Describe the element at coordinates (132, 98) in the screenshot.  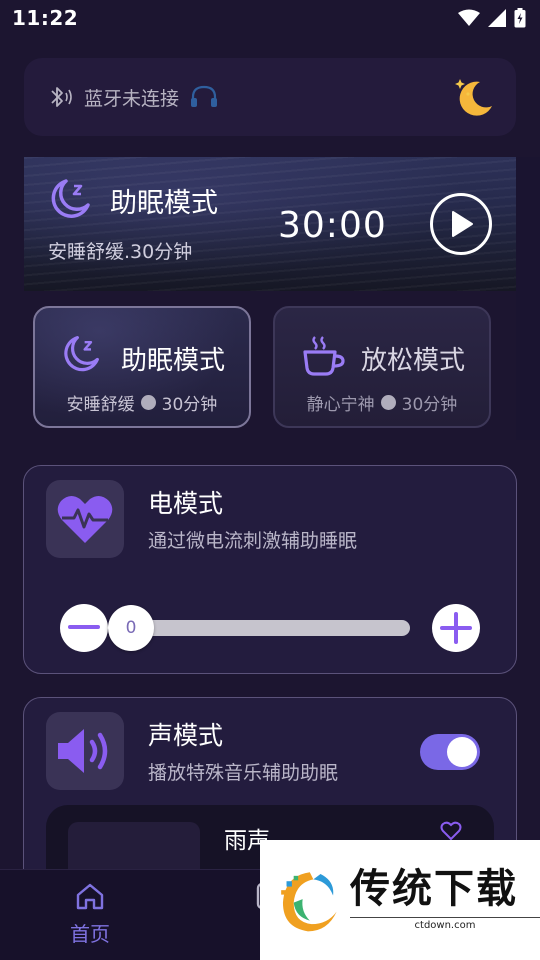
I see `bluetooth-status-text: 蓝牙未连接` at that location.